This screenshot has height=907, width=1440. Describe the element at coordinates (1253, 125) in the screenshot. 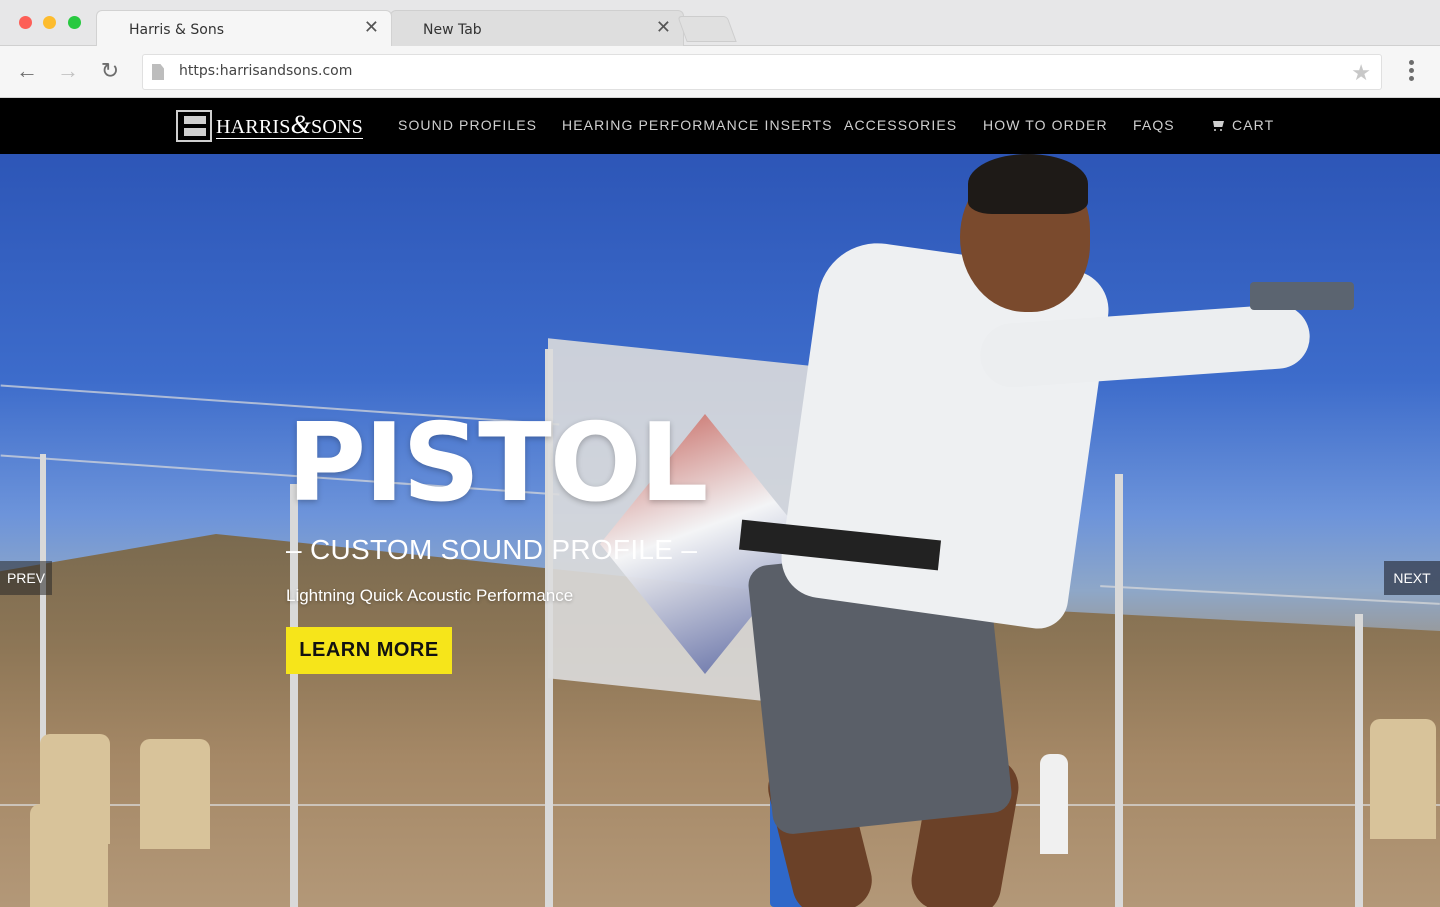

I see `cart-label: CART` at that location.